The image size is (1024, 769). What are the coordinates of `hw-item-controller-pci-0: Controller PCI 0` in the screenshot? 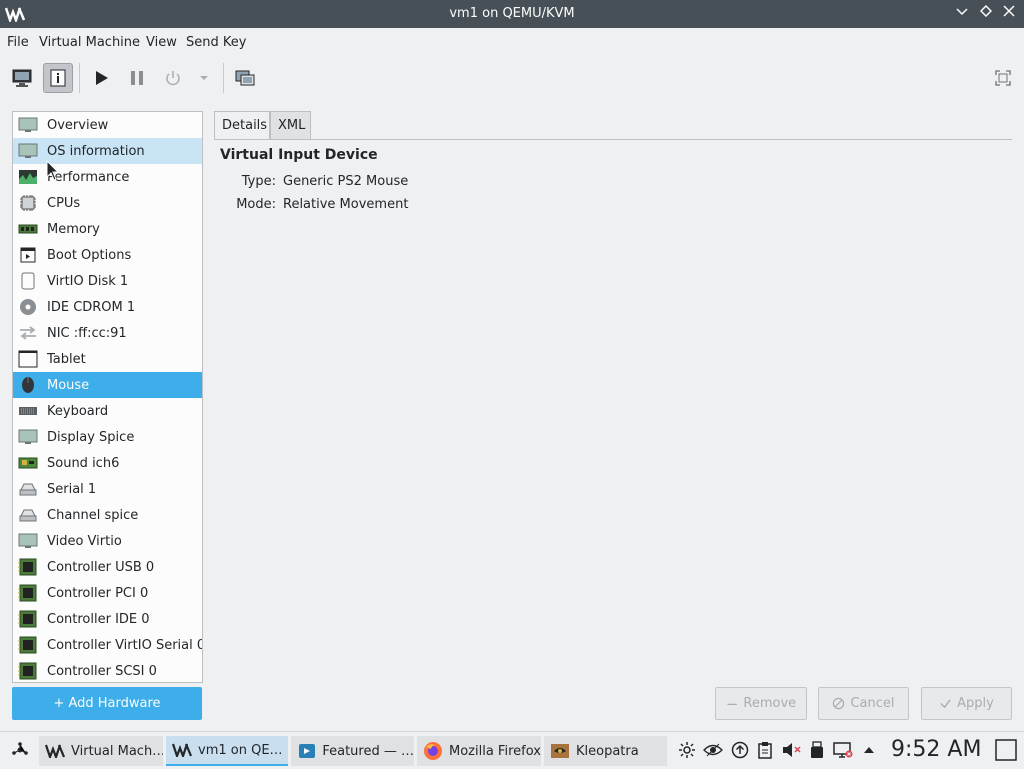 It's located at (107, 593).